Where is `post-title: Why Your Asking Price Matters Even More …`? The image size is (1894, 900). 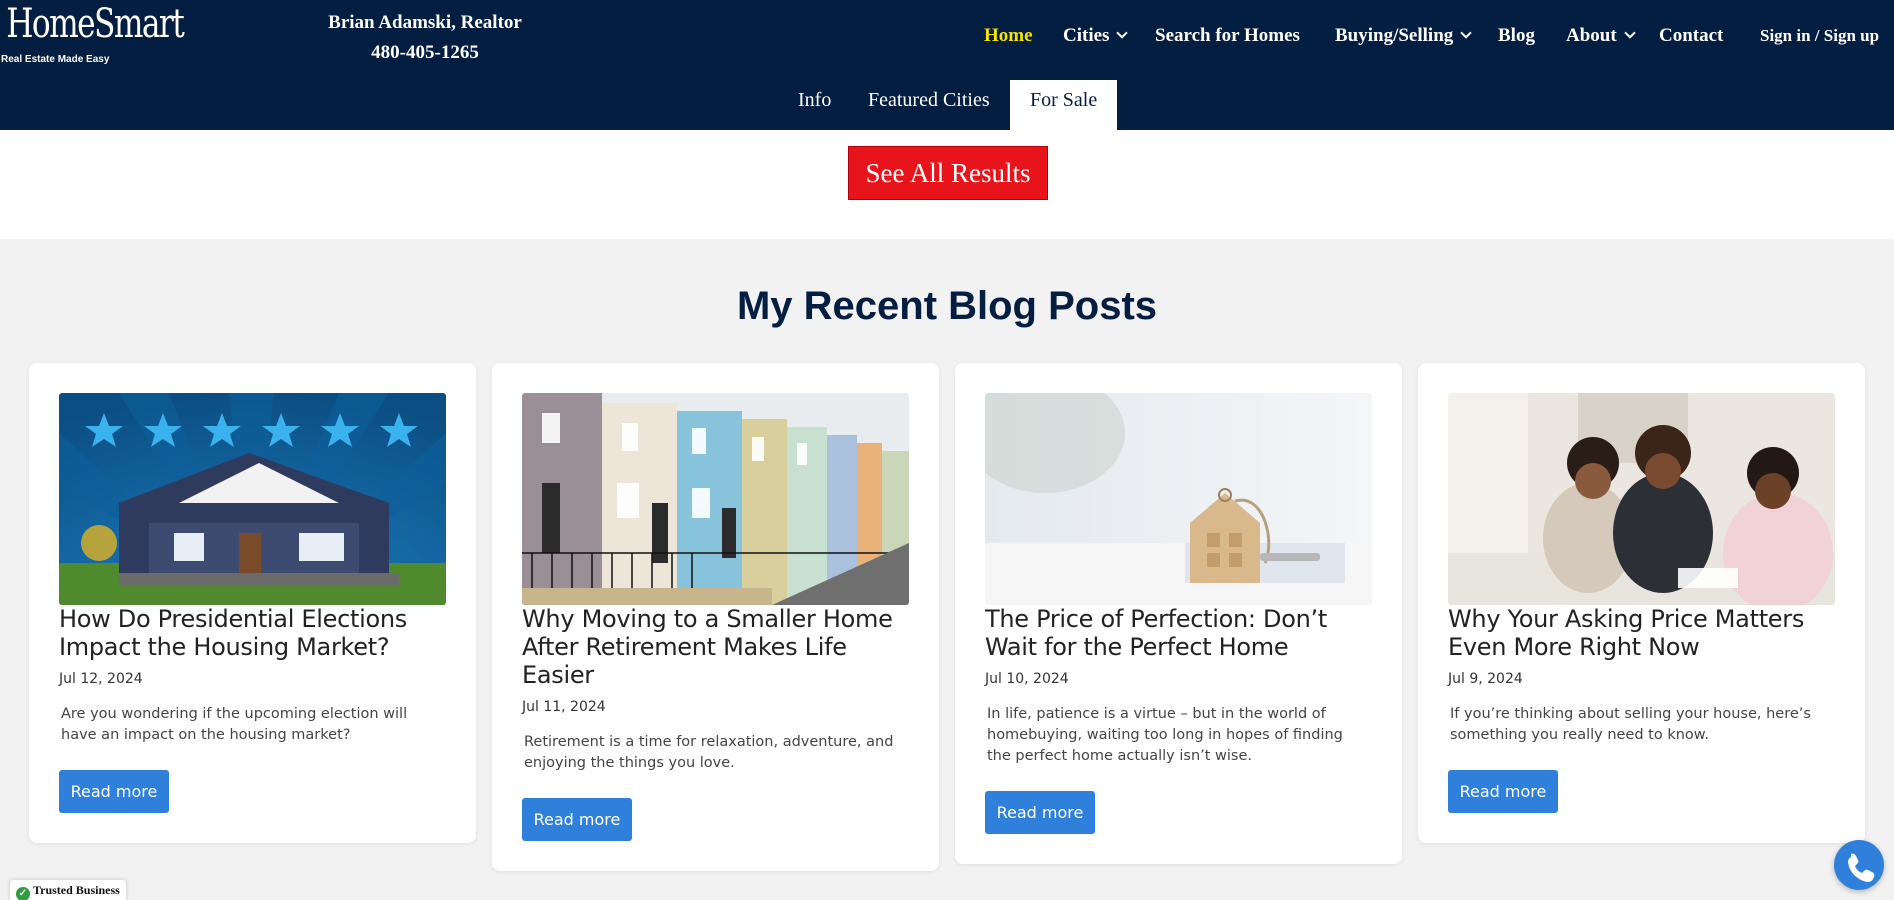
post-title: Why Your Asking Price Matters Even More … is located at coordinates (1645, 633).